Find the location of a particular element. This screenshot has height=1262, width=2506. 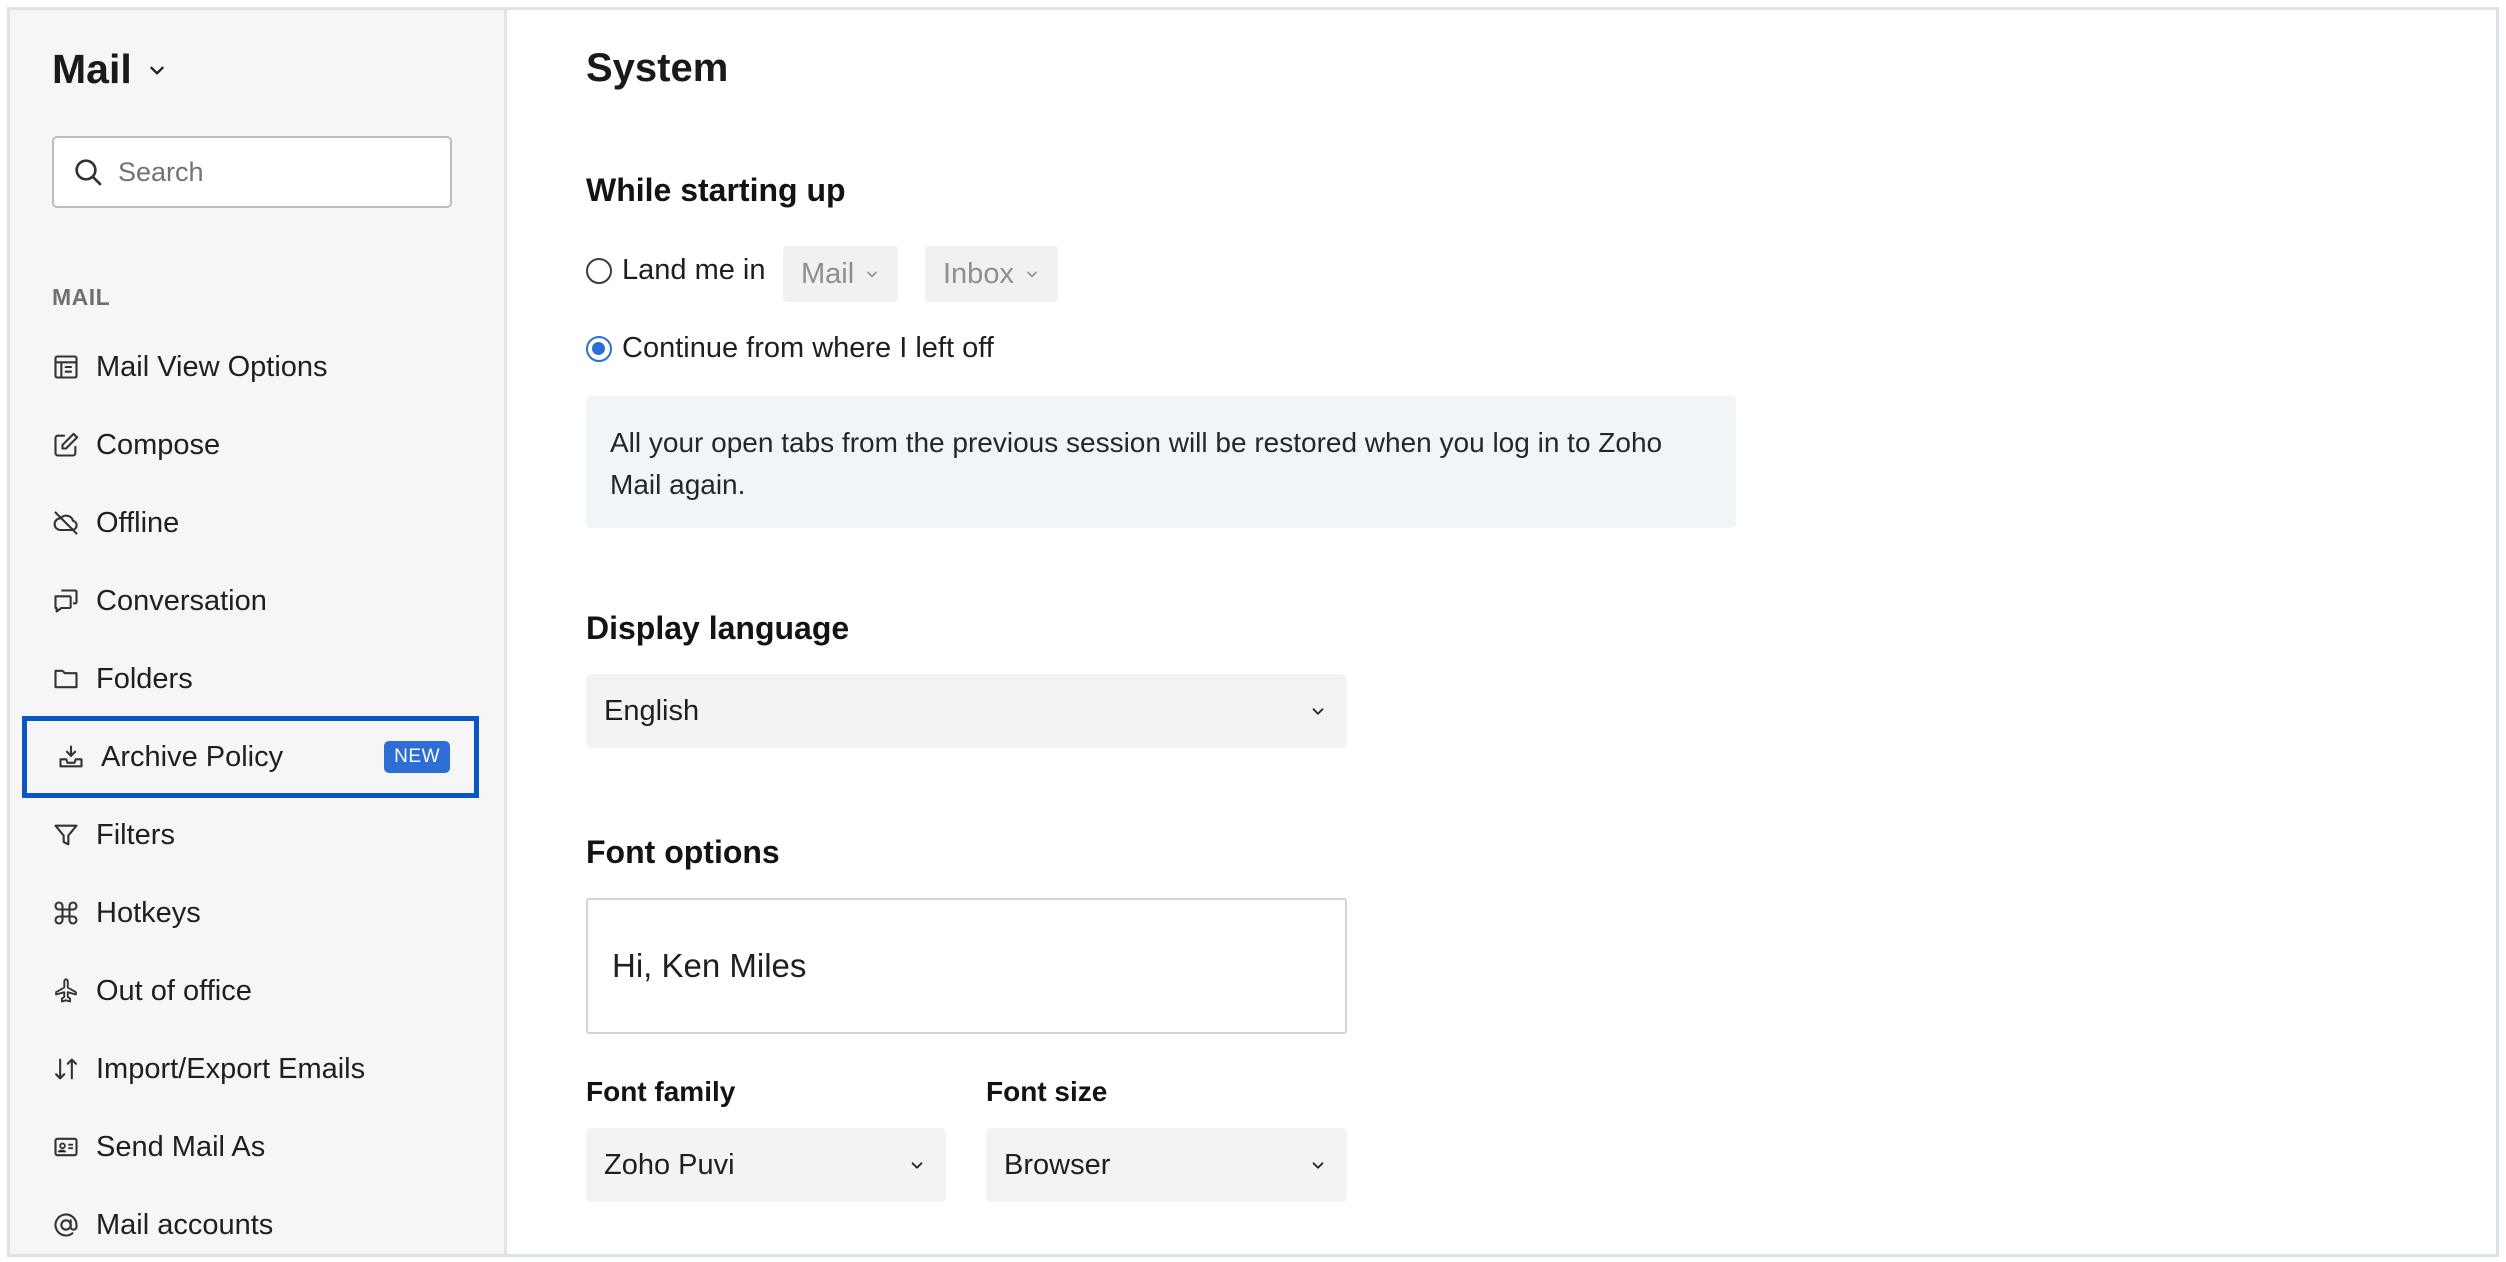

land-folder-select: Inbox is located at coordinates (991, 274).